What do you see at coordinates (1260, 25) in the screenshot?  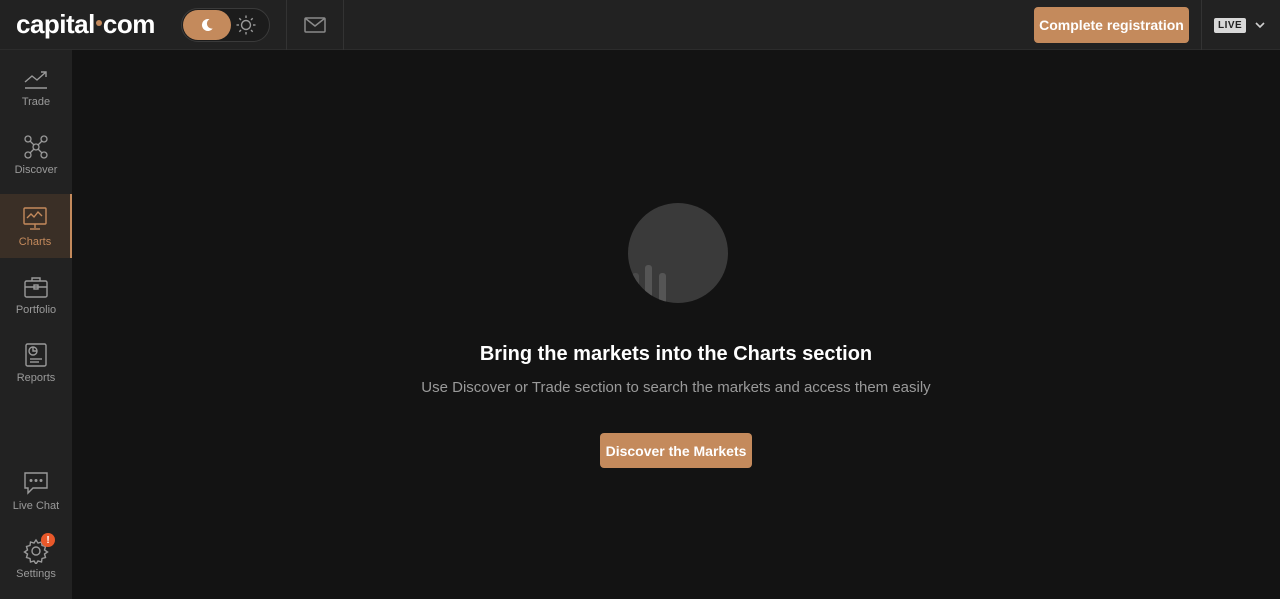 I see `chevron-down-icon` at bounding box center [1260, 25].